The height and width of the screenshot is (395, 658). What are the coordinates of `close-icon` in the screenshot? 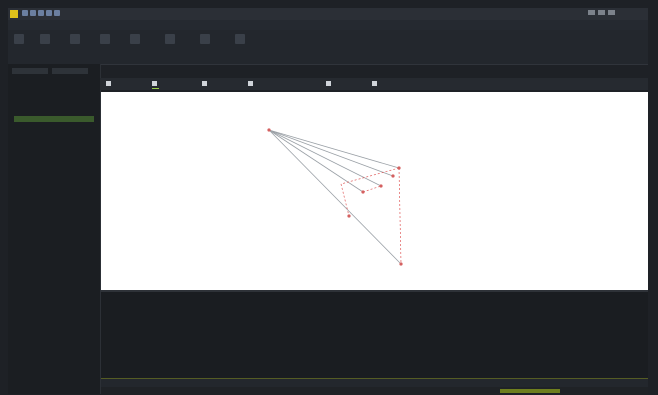 It's located at (611, 12).